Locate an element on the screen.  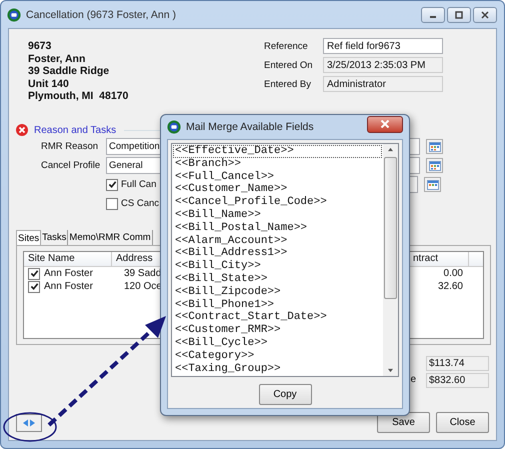
field-label: RMR Reason is located at coordinates (70, 146).